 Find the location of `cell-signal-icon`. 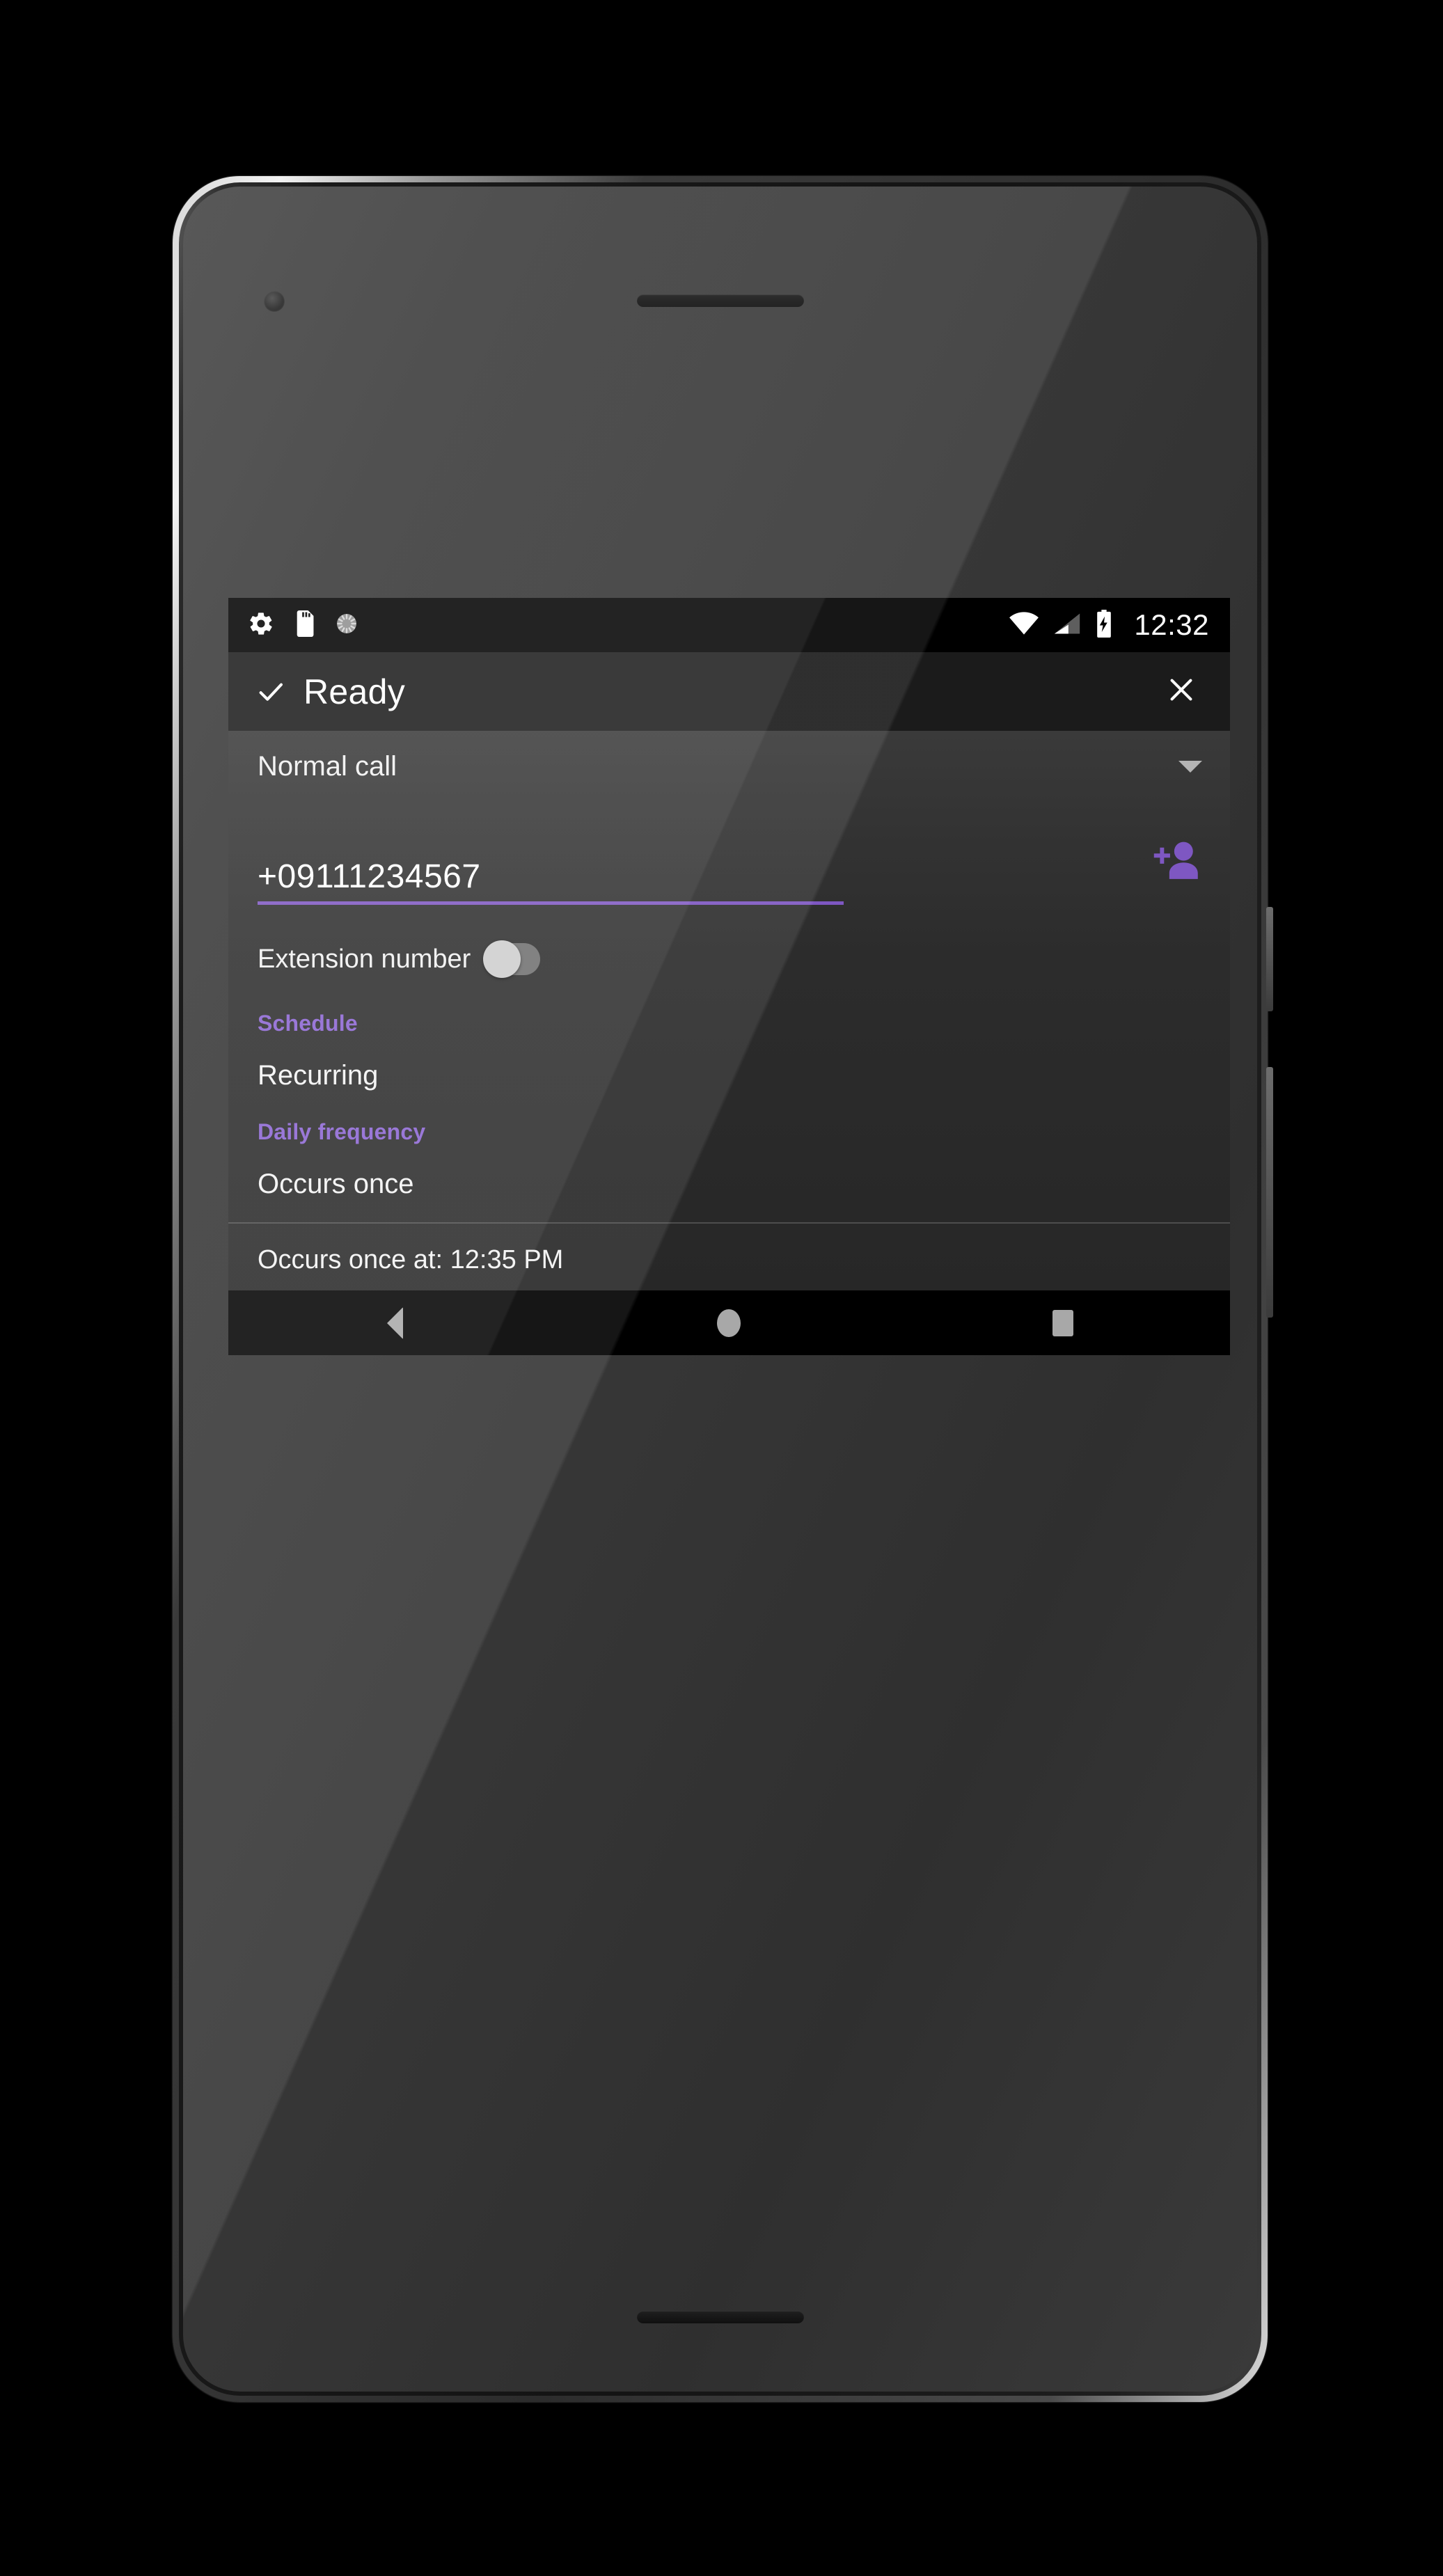

cell-signal-icon is located at coordinates (1067, 625).